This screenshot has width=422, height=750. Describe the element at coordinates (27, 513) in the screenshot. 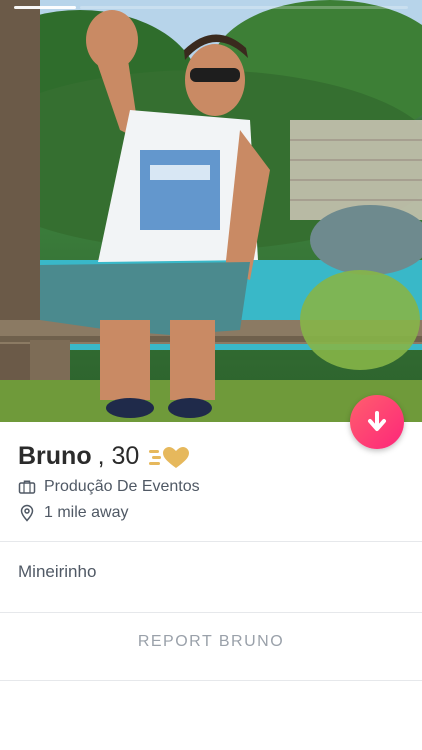

I see `location-pin-icon` at that location.